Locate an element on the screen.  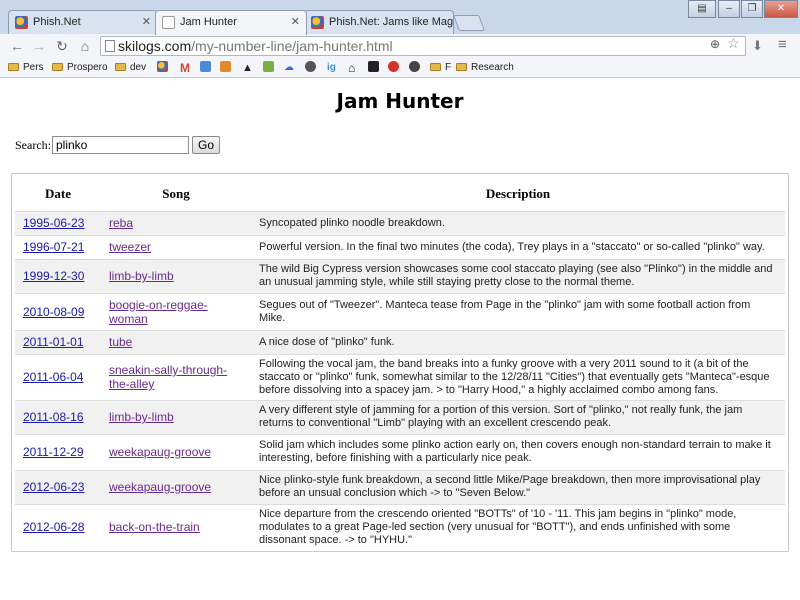
song-link: sneakin-sally-through-the-alley is located at coordinates (168, 377).